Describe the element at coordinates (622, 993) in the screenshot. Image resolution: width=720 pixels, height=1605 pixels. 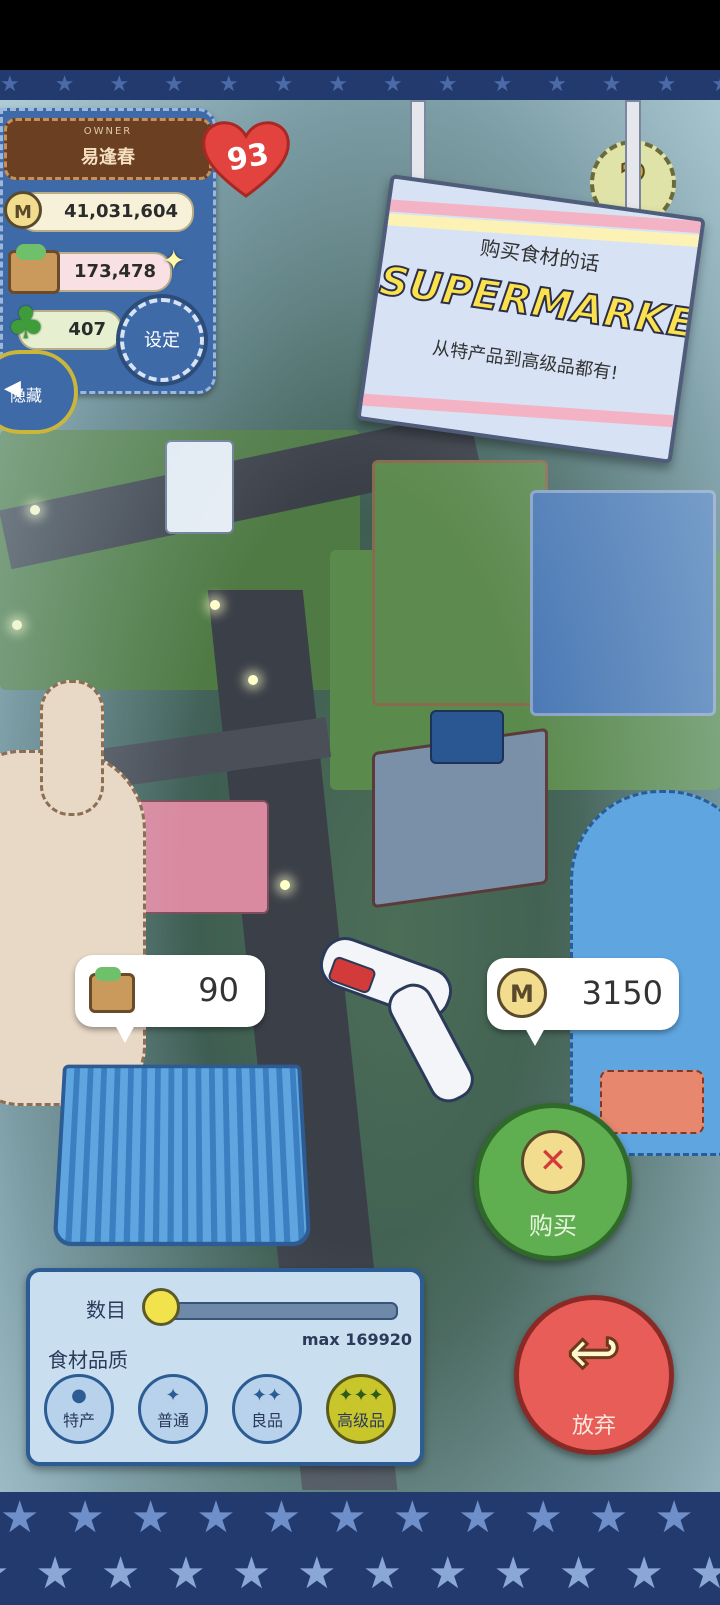
I see `coin-cost-value: 3150` at that location.